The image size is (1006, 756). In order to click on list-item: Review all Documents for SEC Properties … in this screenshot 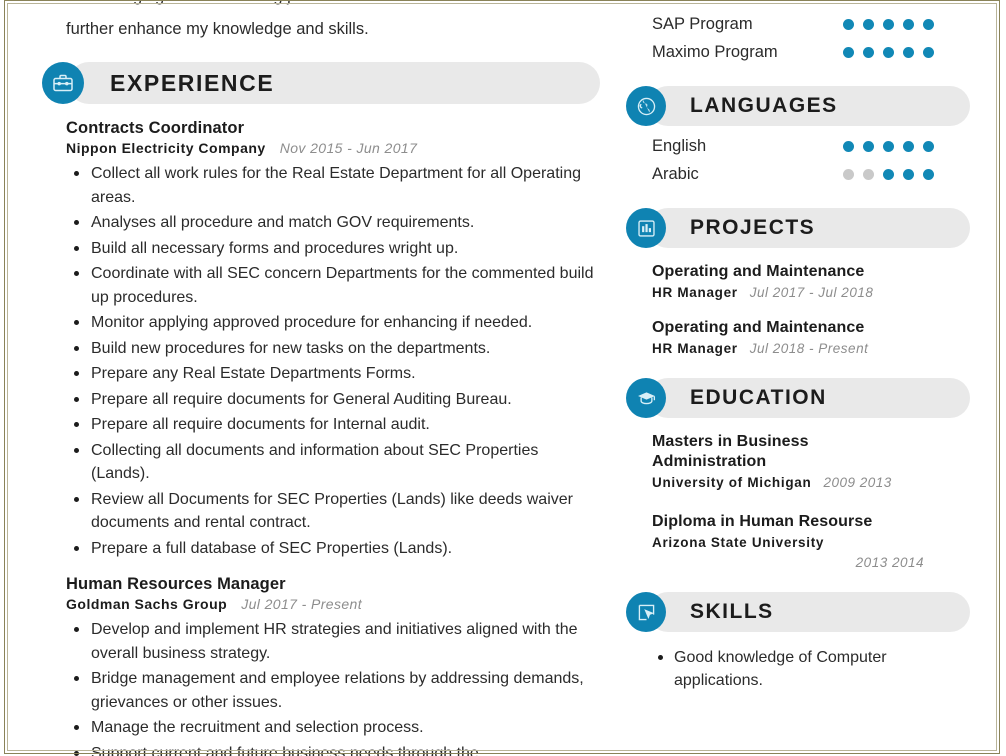, I will do `click(333, 511)`.